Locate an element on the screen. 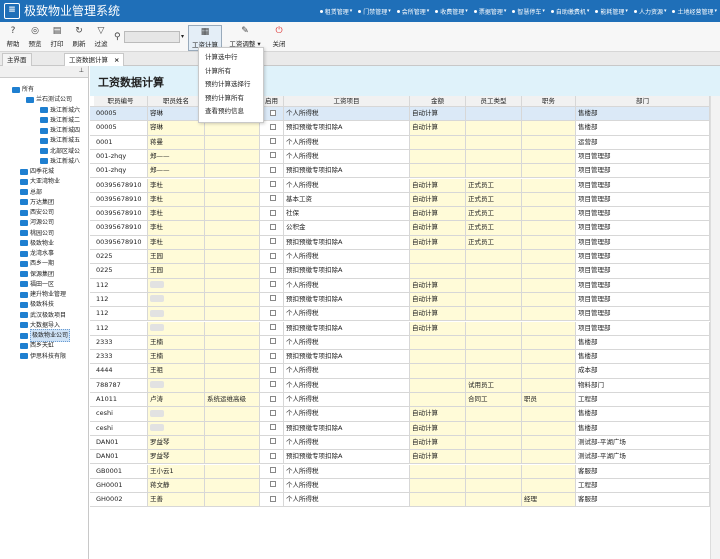 The image size is (720, 559). table-row: ceshi 个人所得税 自动计算 售楼部 is located at coordinates (400, 414).